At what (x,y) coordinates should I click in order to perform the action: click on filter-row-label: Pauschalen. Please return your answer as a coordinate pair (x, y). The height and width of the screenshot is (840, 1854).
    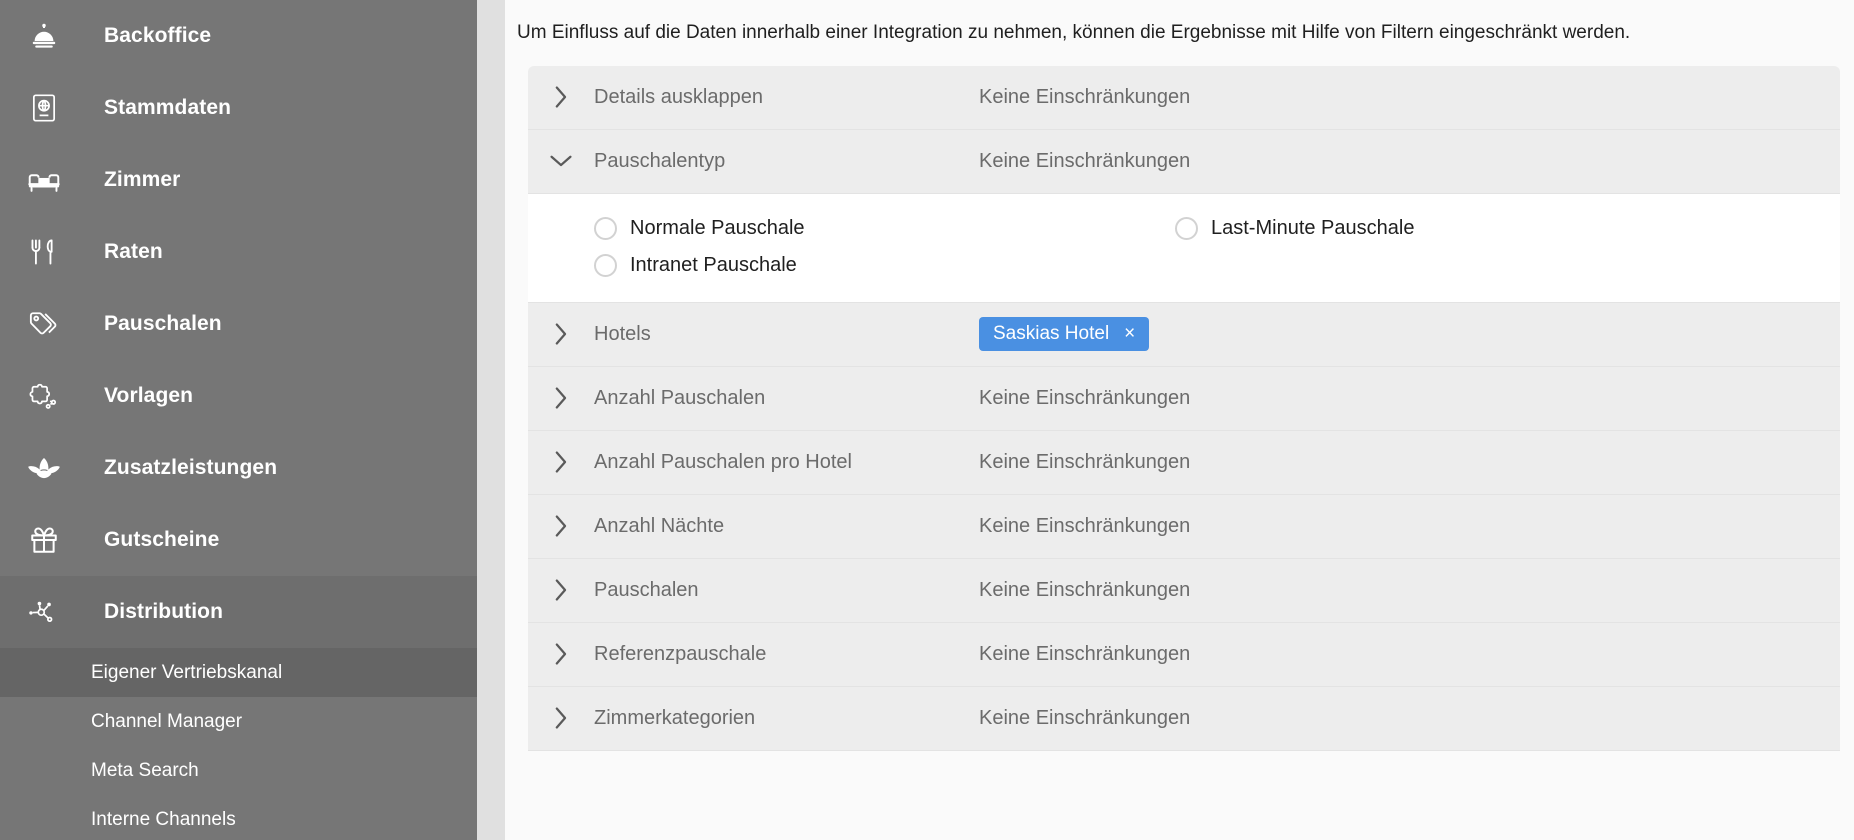
    Looking at the image, I should click on (646, 589).